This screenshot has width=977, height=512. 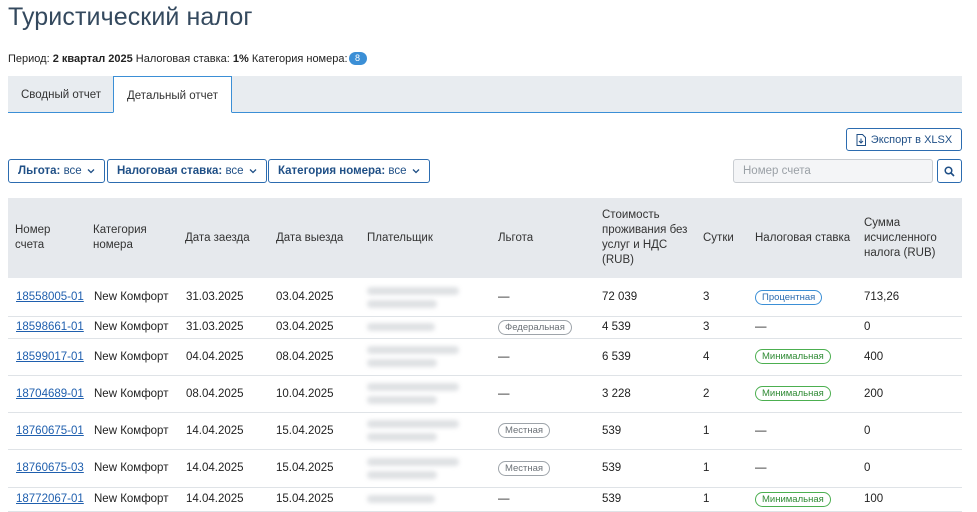 I want to click on account-link: 18772067-01, so click(x=50, y=499).